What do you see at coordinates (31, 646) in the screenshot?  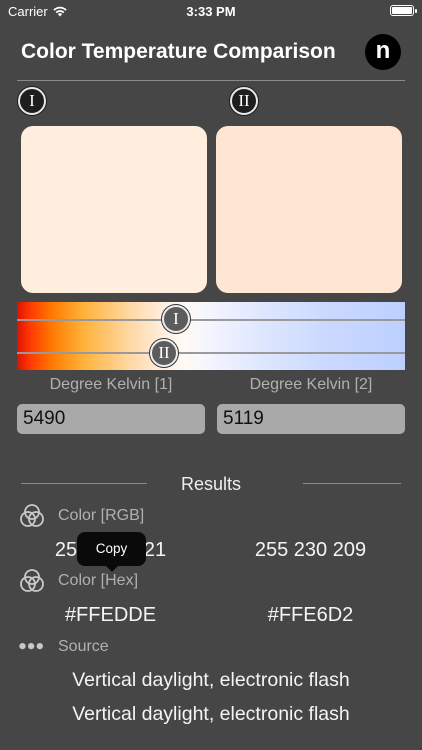 I see `more-dots-icon` at bounding box center [31, 646].